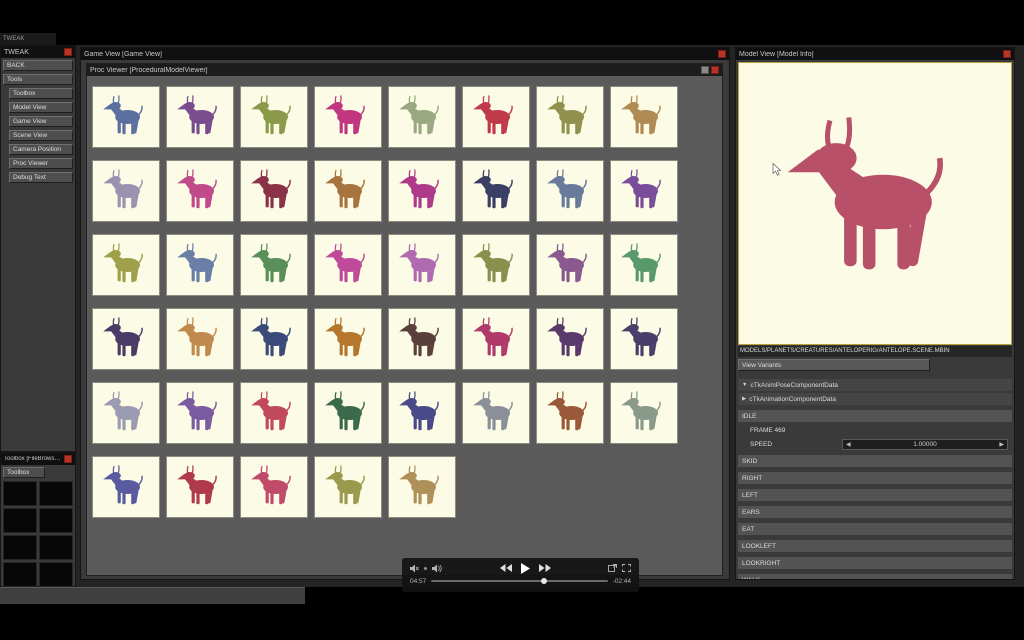 This screenshot has height=640, width=1024. What do you see at coordinates (744, 399) in the screenshot?
I see `chevron-right-icon: ▶` at bounding box center [744, 399].